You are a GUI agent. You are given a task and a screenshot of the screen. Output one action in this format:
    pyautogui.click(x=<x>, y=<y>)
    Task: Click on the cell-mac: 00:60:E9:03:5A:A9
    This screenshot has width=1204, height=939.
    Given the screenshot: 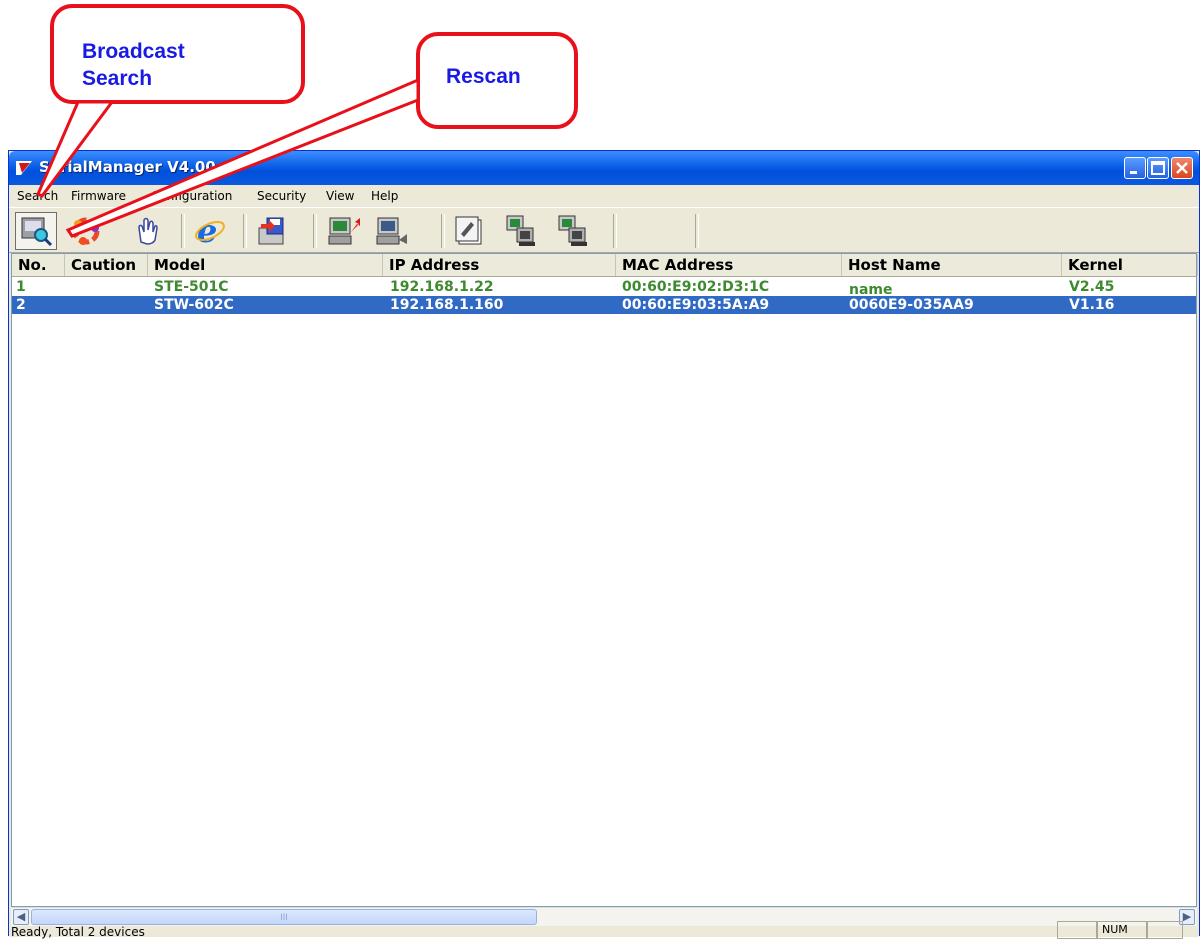 What is the action you would take?
    pyautogui.click(x=696, y=305)
    